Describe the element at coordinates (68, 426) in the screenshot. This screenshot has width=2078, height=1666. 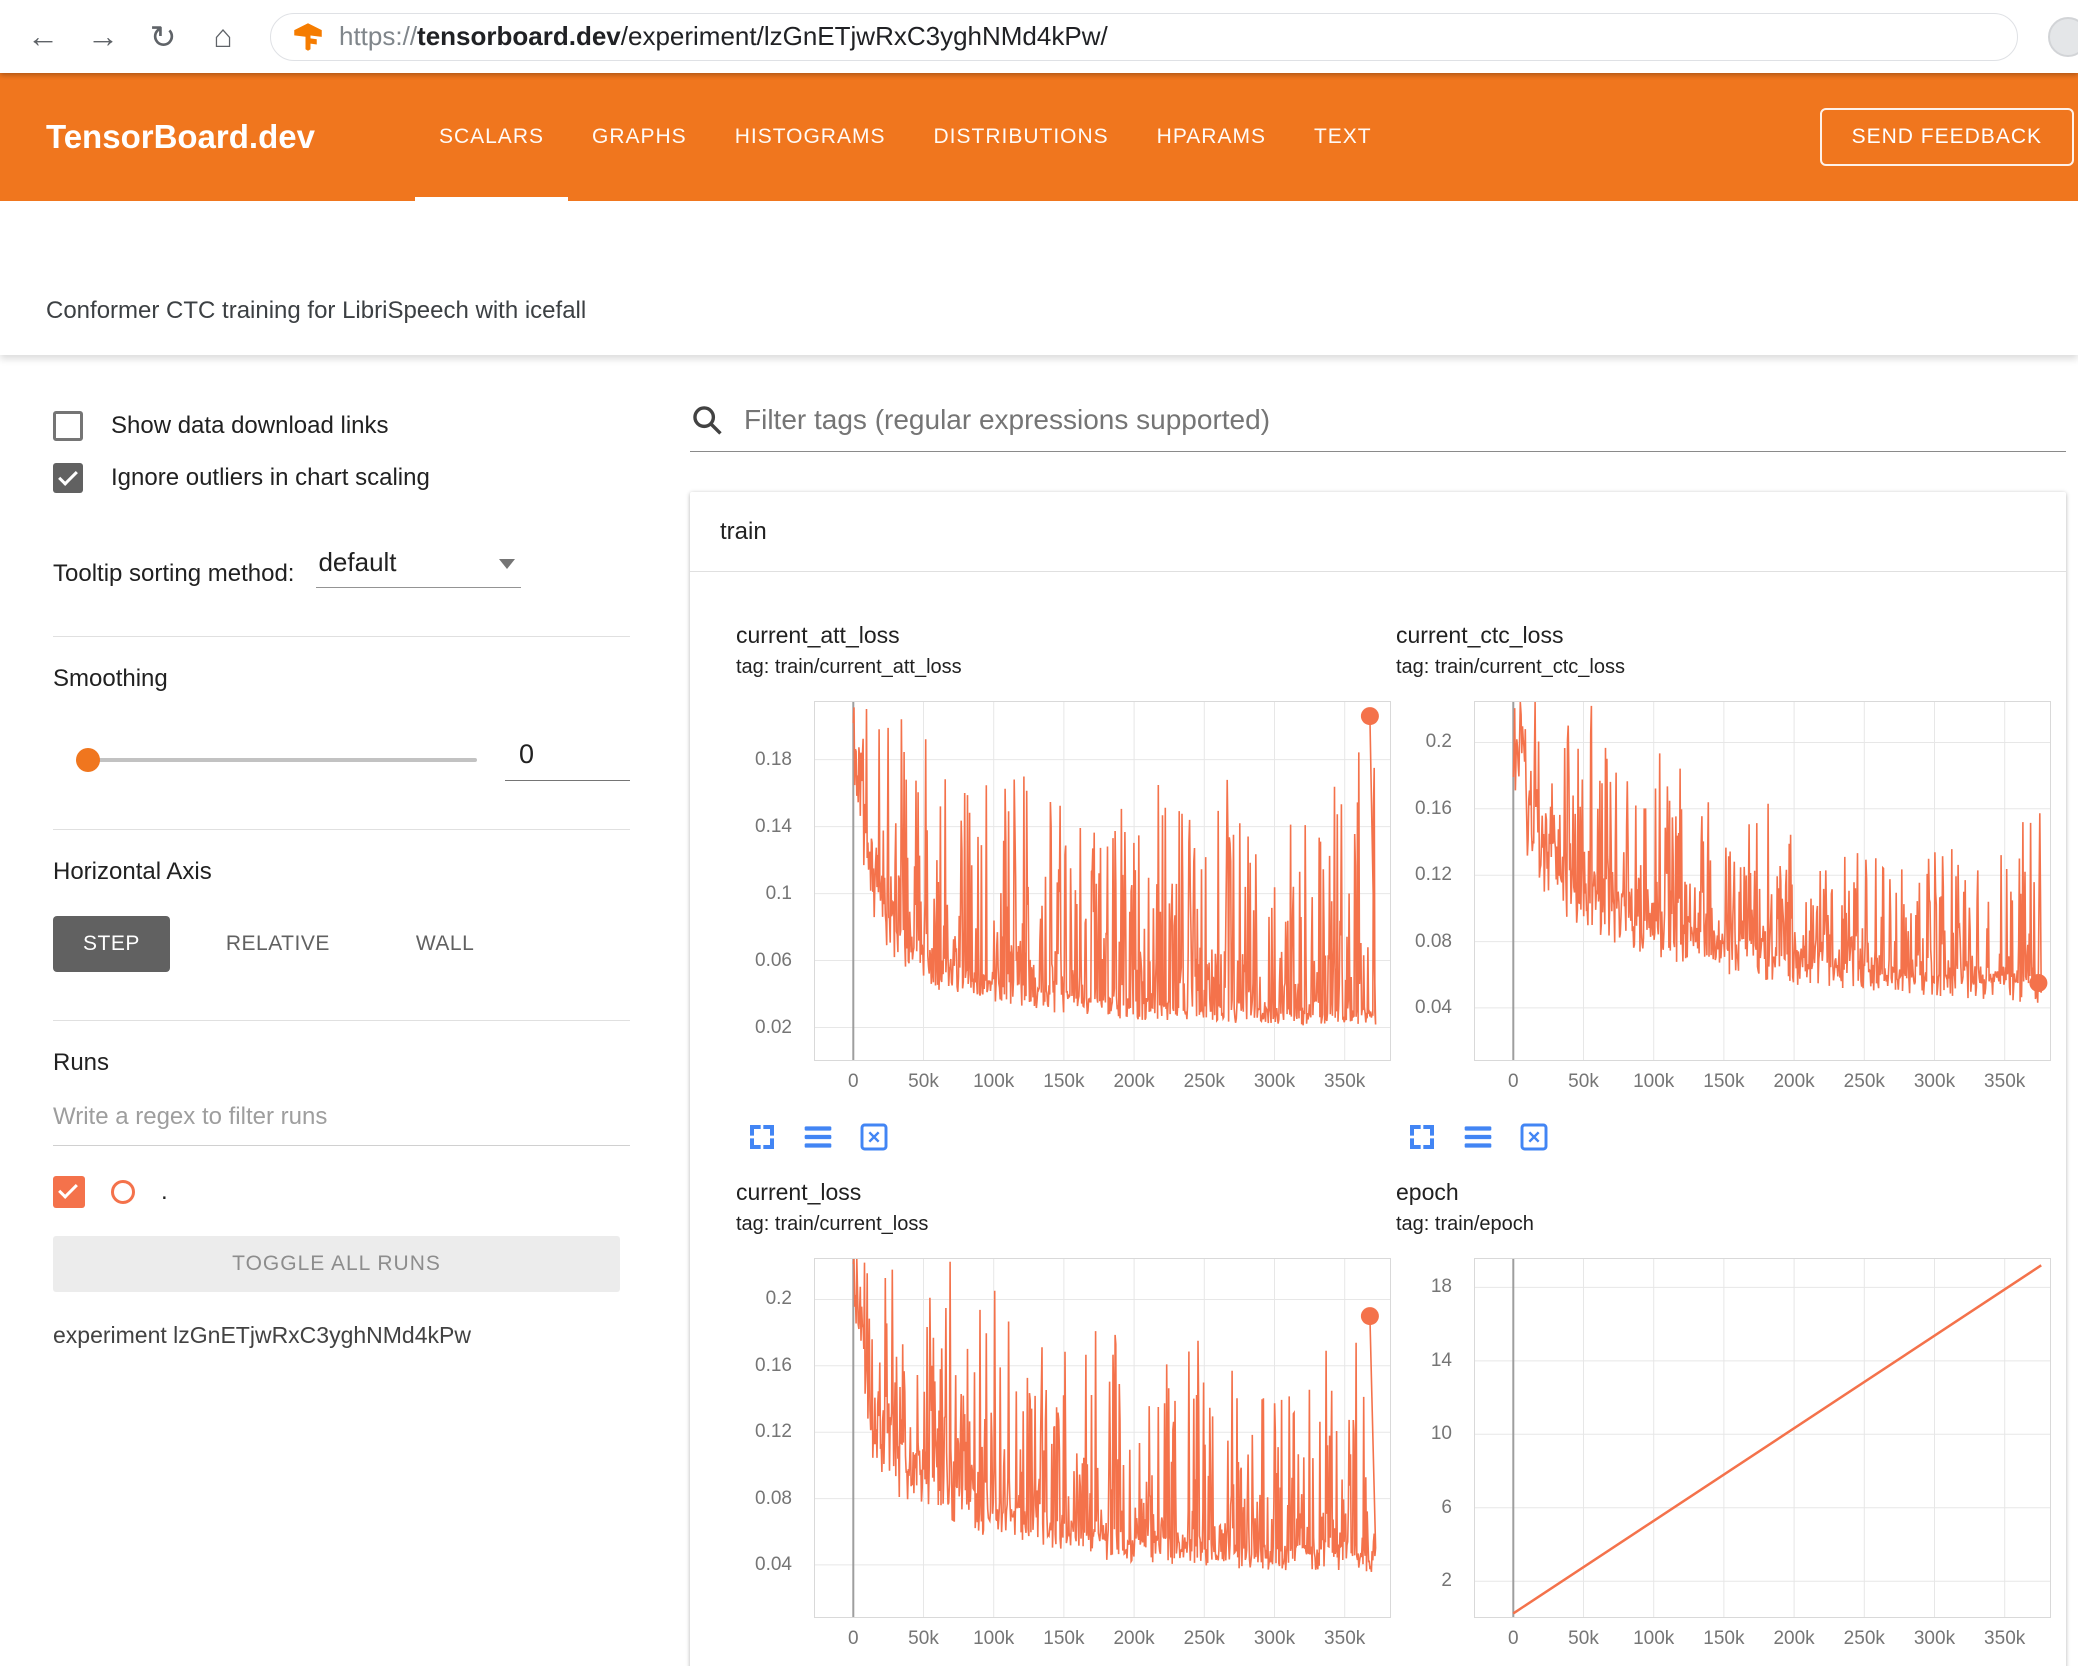
I see `show-download-links-checkbox` at that location.